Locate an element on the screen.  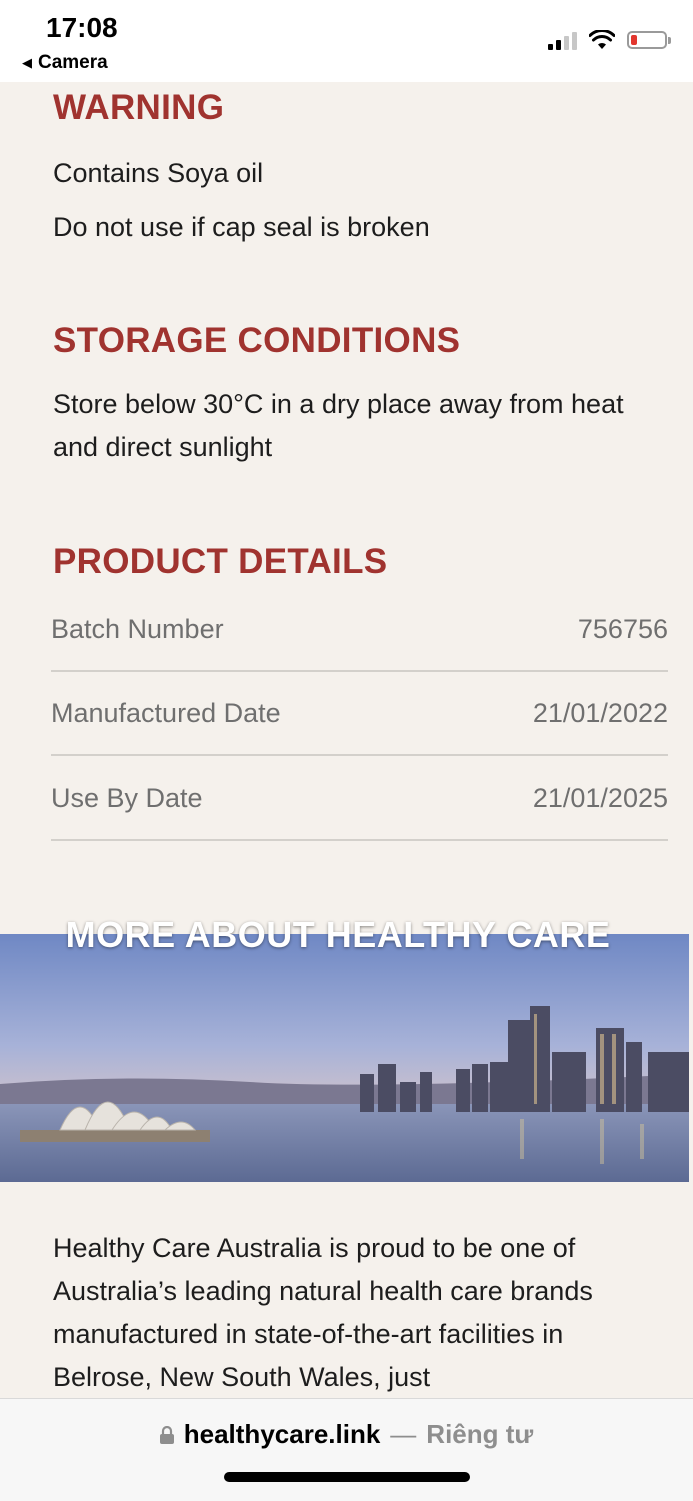
url-display: healthycare.link — Riêng tư is located at coordinates (346, 1434).